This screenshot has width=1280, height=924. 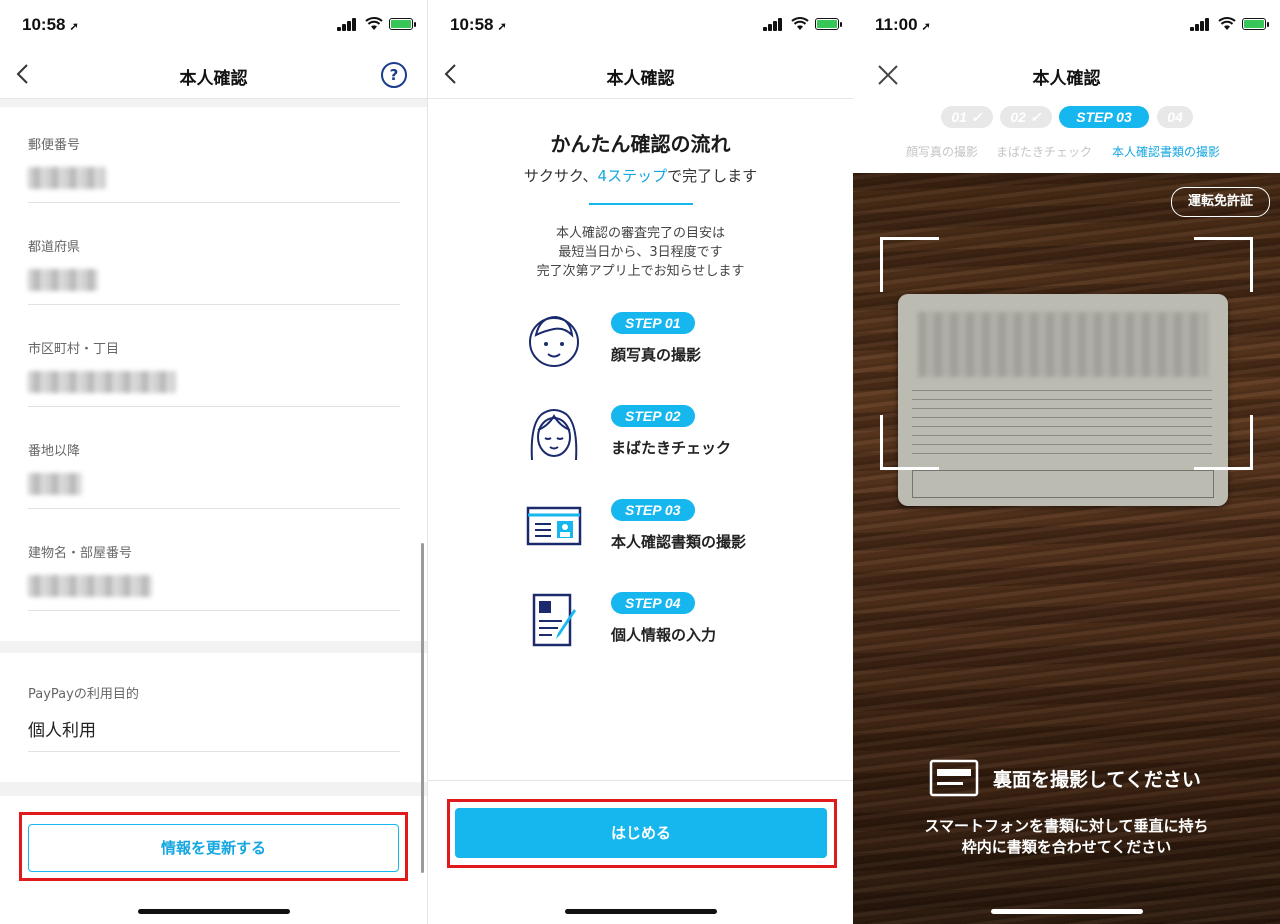 I want to click on nav-bar: 本人確認, so click(x=640, y=75).